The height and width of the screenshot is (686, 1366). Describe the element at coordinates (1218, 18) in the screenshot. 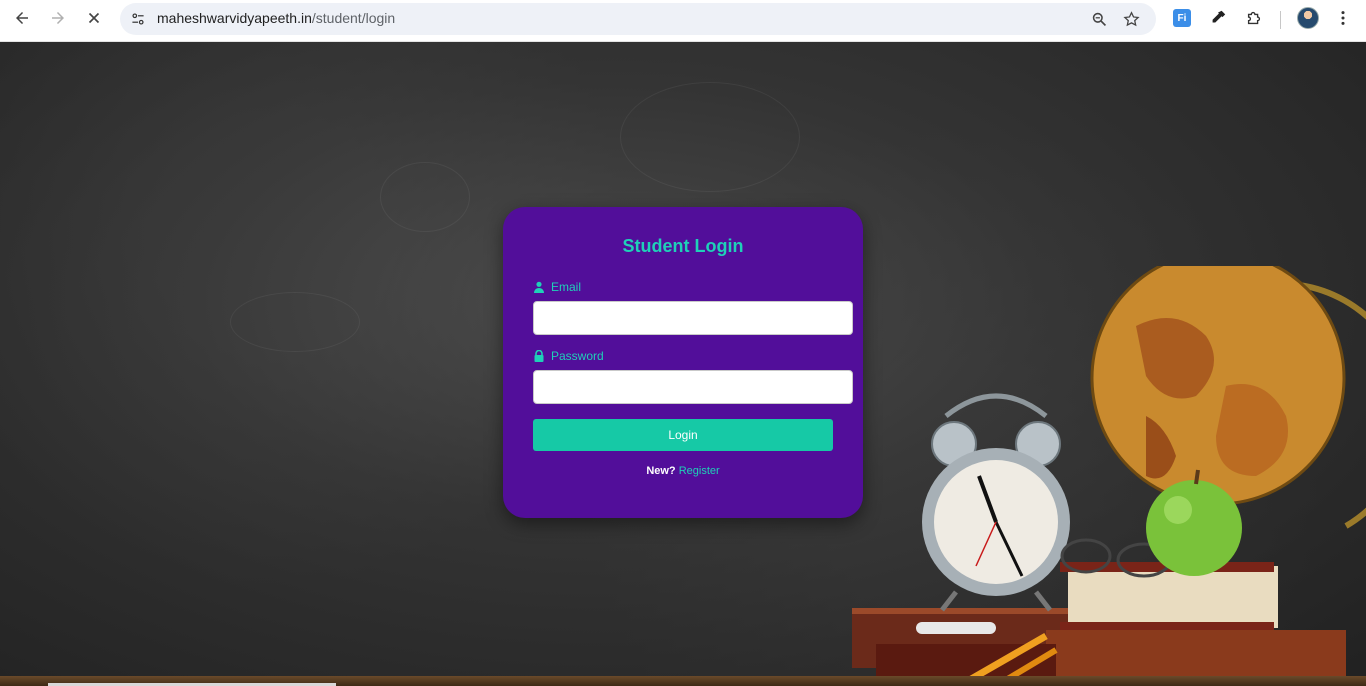

I see `eyedropper-icon` at that location.